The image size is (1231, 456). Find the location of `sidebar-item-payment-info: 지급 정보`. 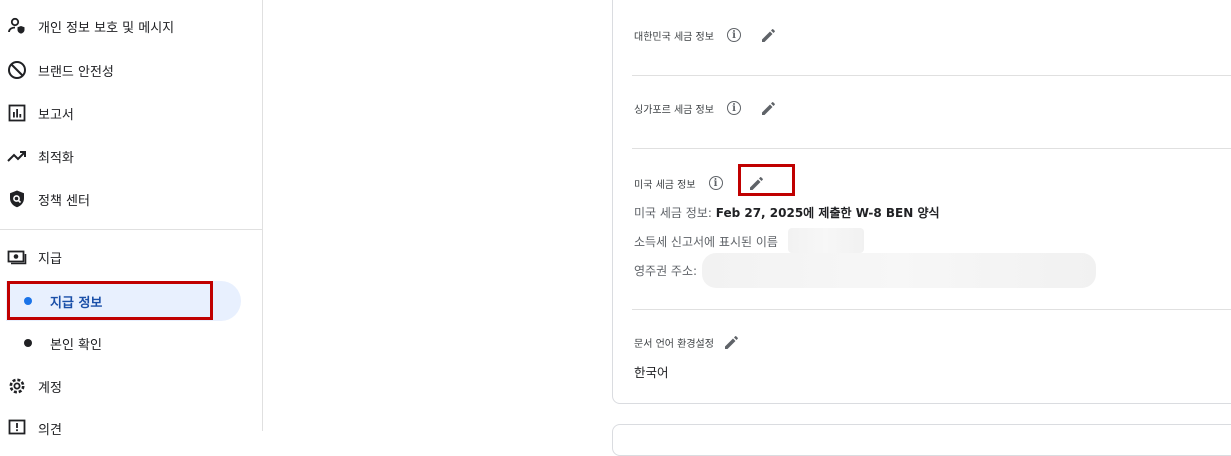

sidebar-item-payment-info: 지급 정보 is located at coordinates (123, 301).